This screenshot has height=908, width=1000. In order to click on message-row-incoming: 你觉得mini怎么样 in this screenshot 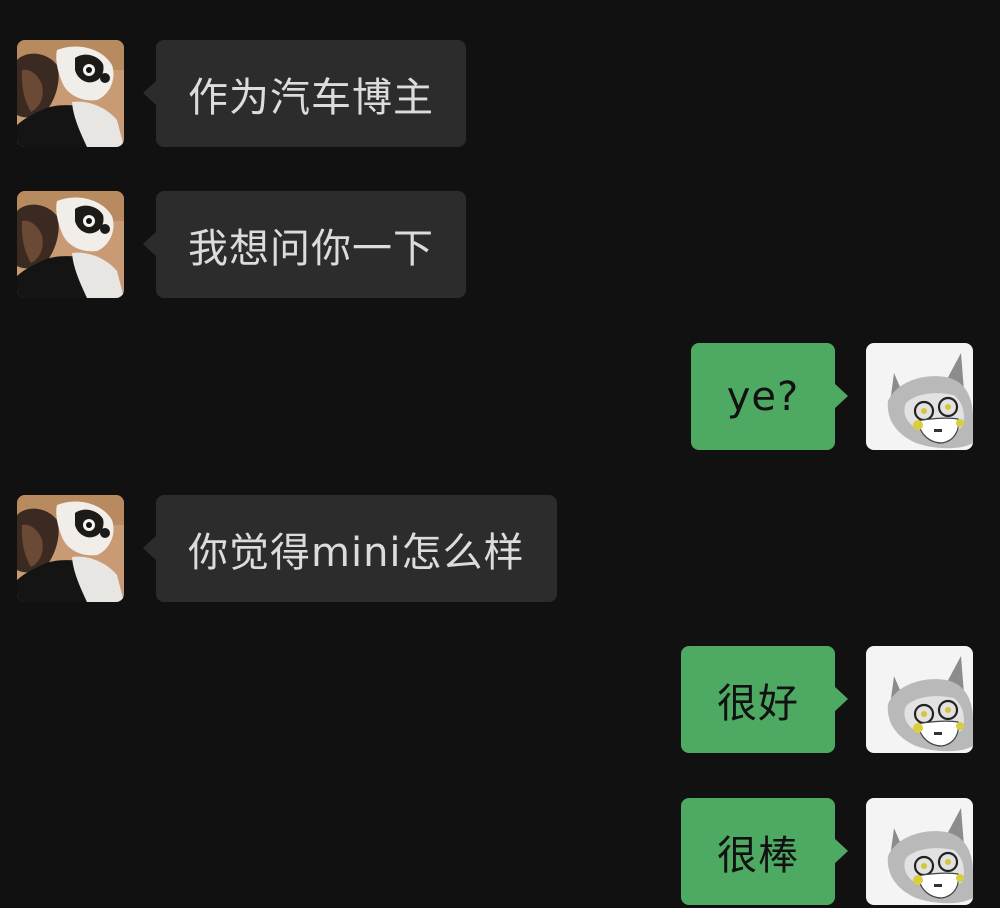, I will do `click(500, 550)`.